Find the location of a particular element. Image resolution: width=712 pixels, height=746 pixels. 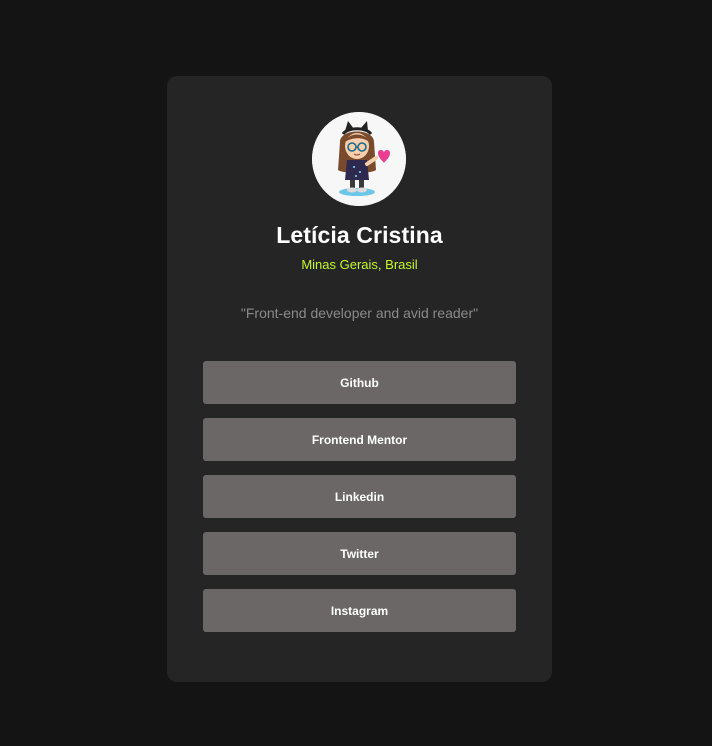

profile-bio: "Front-end developer and avid reader" is located at coordinates (359, 313).